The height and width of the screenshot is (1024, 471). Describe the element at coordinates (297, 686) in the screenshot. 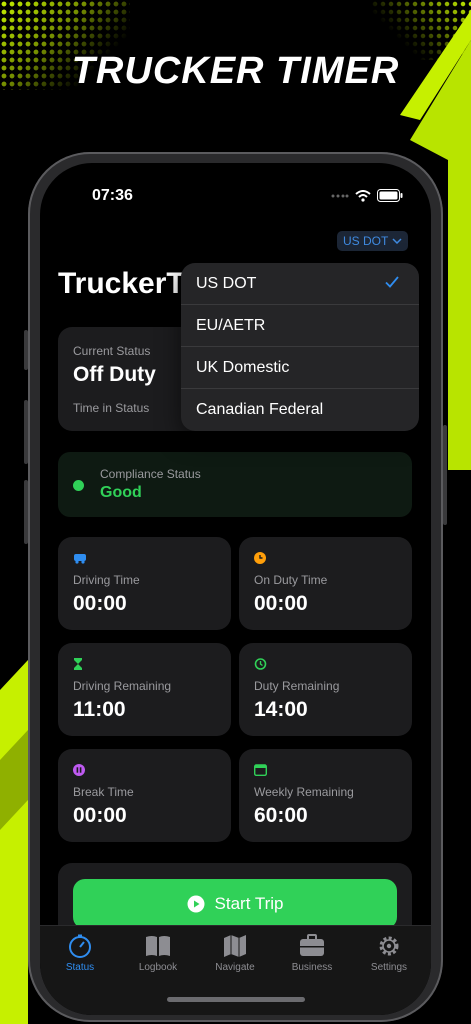

I see `stat-label: Duty Remaining` at that location.